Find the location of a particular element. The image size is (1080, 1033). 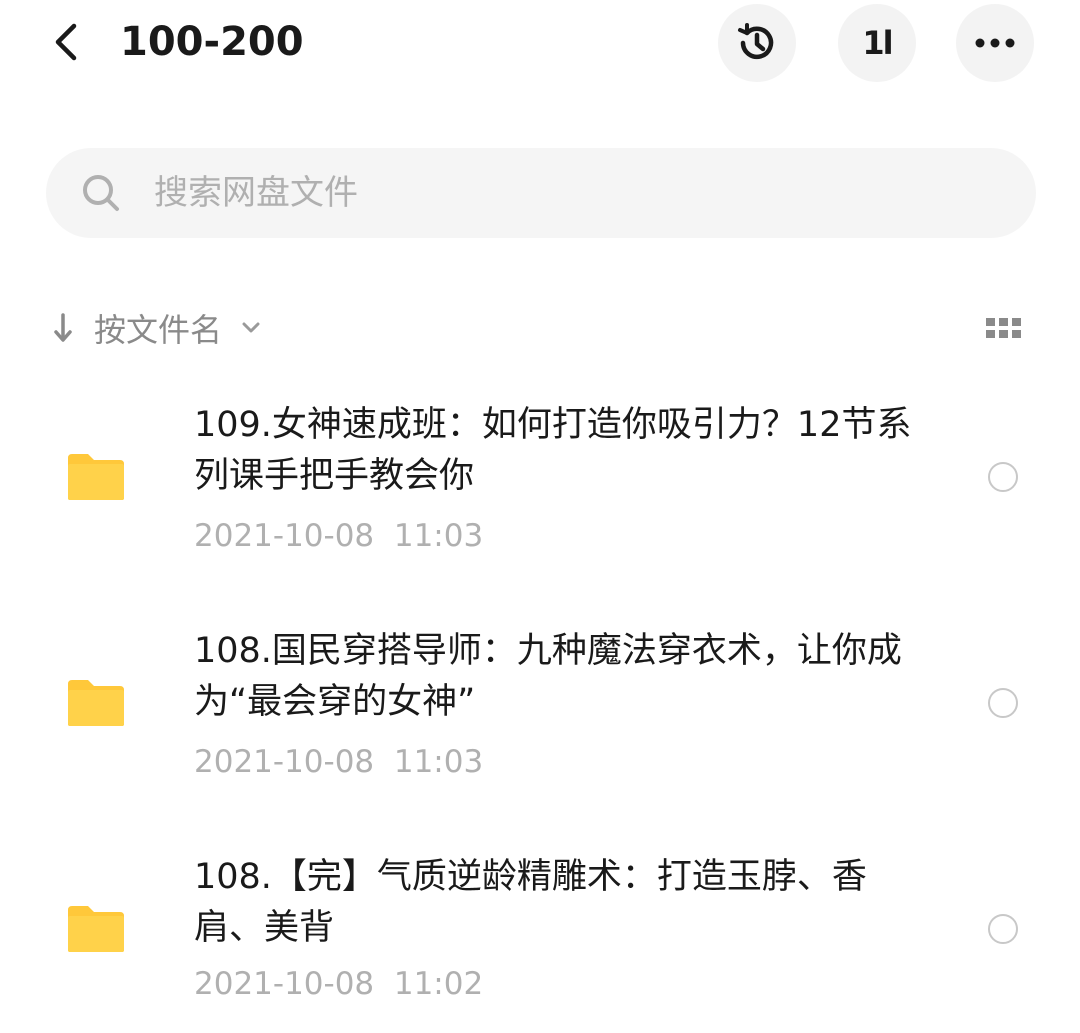

sort-selector: 按文件名 is located at coordinates (157, 328).